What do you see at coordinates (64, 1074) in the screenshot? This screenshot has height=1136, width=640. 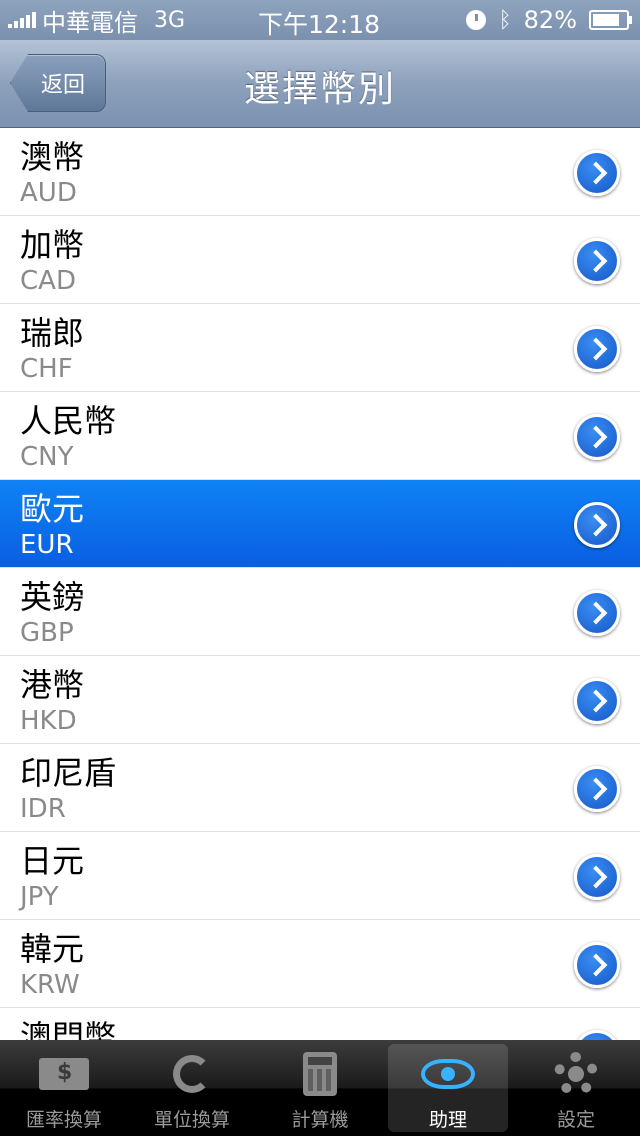 I see `money-exchange-icon` at bounding box center [64, 1074].